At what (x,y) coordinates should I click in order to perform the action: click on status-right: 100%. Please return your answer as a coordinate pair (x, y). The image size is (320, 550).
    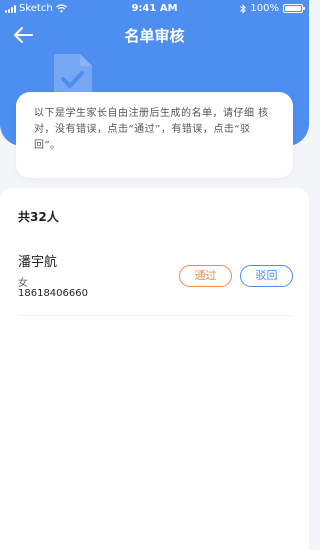
    Looking at the image, I should click on (272, 8).